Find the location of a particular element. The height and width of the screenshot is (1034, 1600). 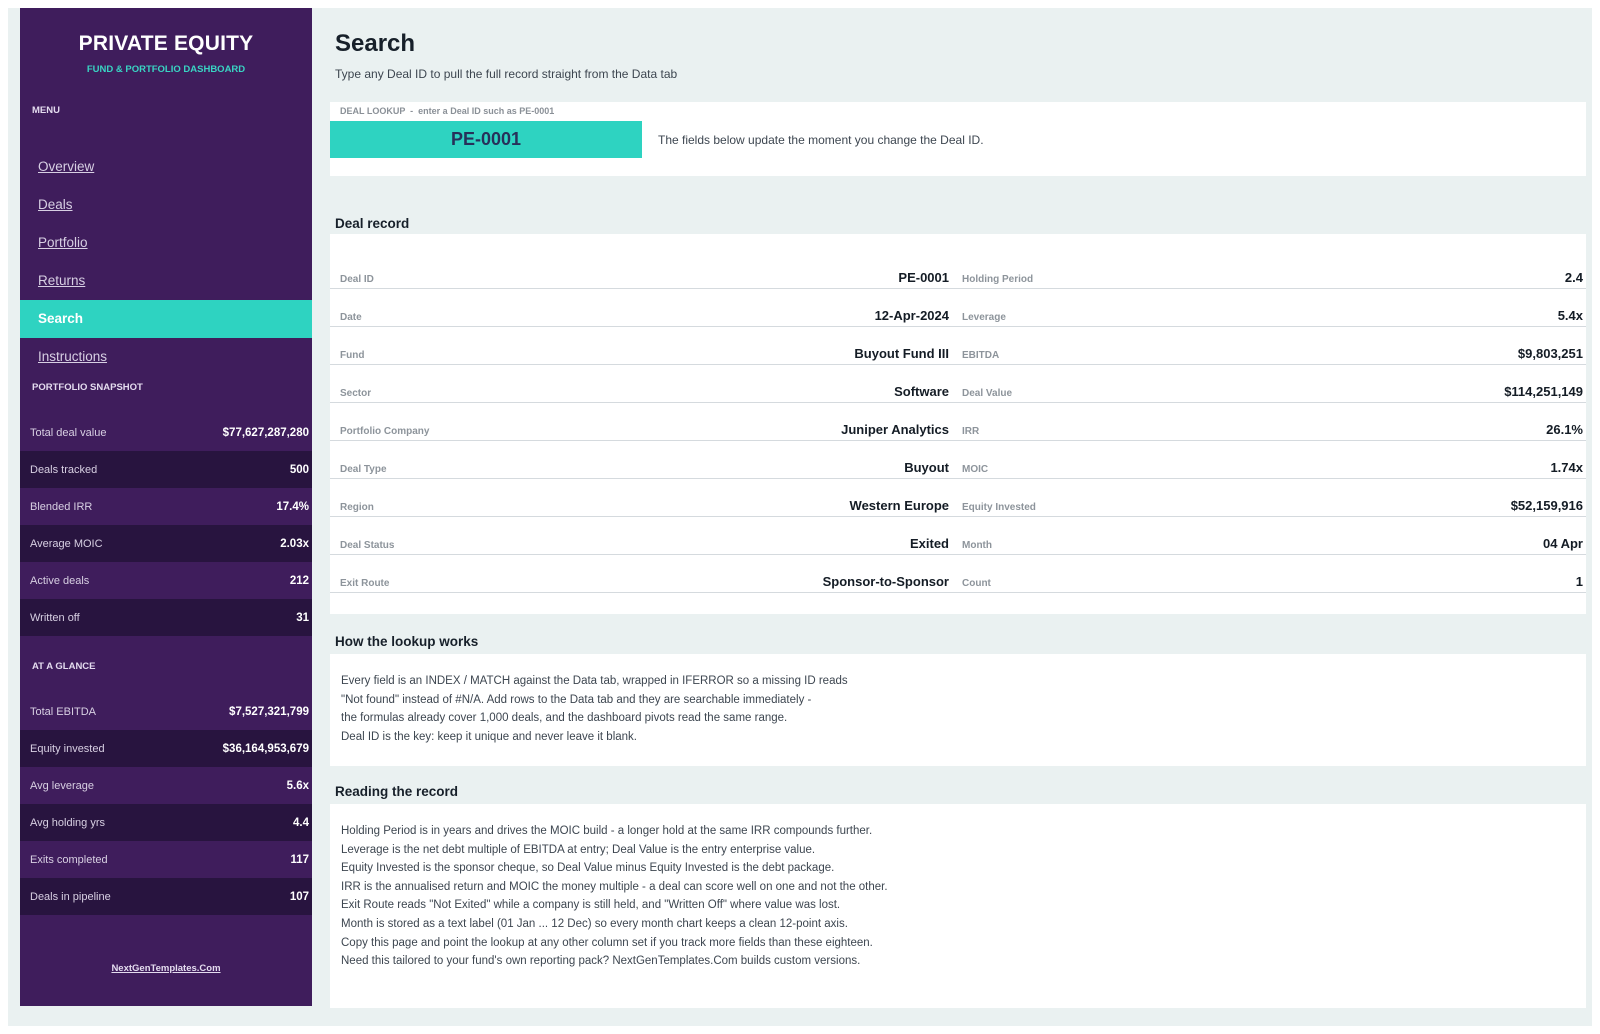

field-label: Month is located at coordinates (977, 545).